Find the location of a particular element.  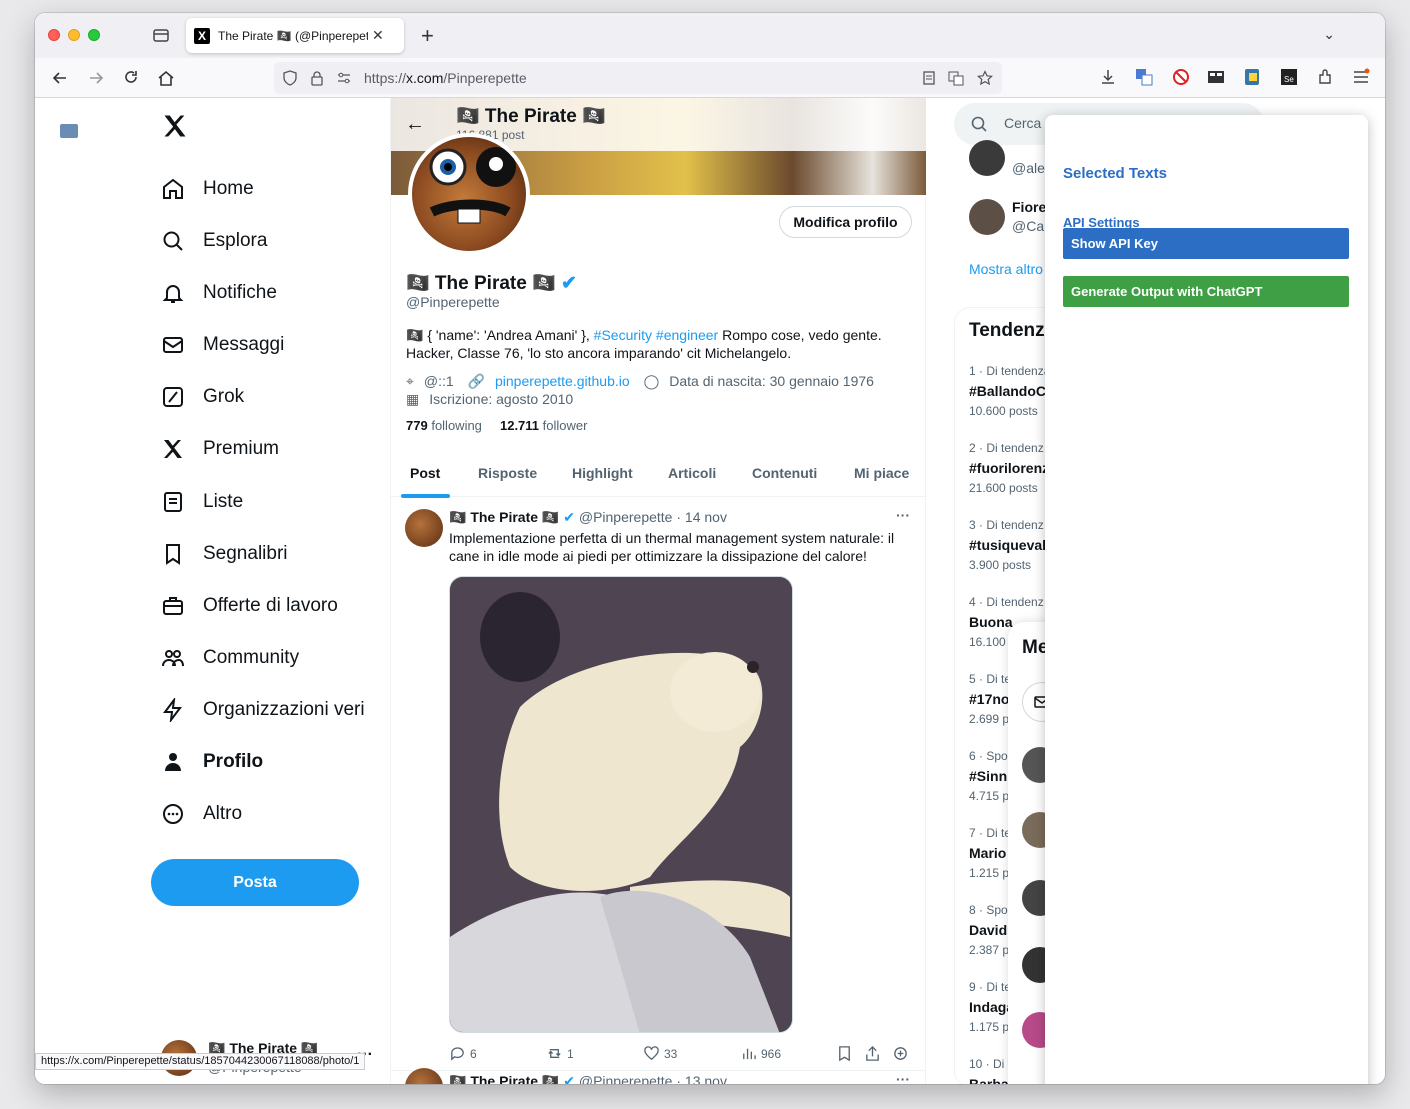

tweet-photo is located at coordinates (621, 804).